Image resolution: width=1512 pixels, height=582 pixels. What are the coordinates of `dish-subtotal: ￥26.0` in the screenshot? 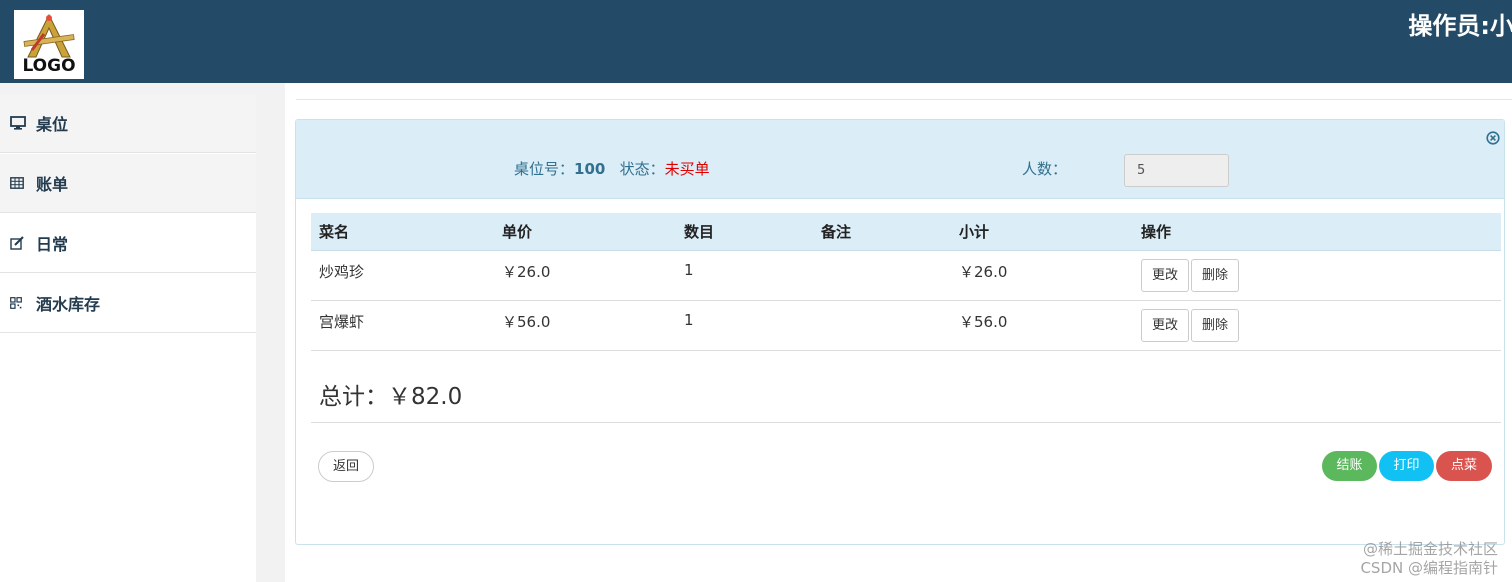 It's located at (1042, 275).